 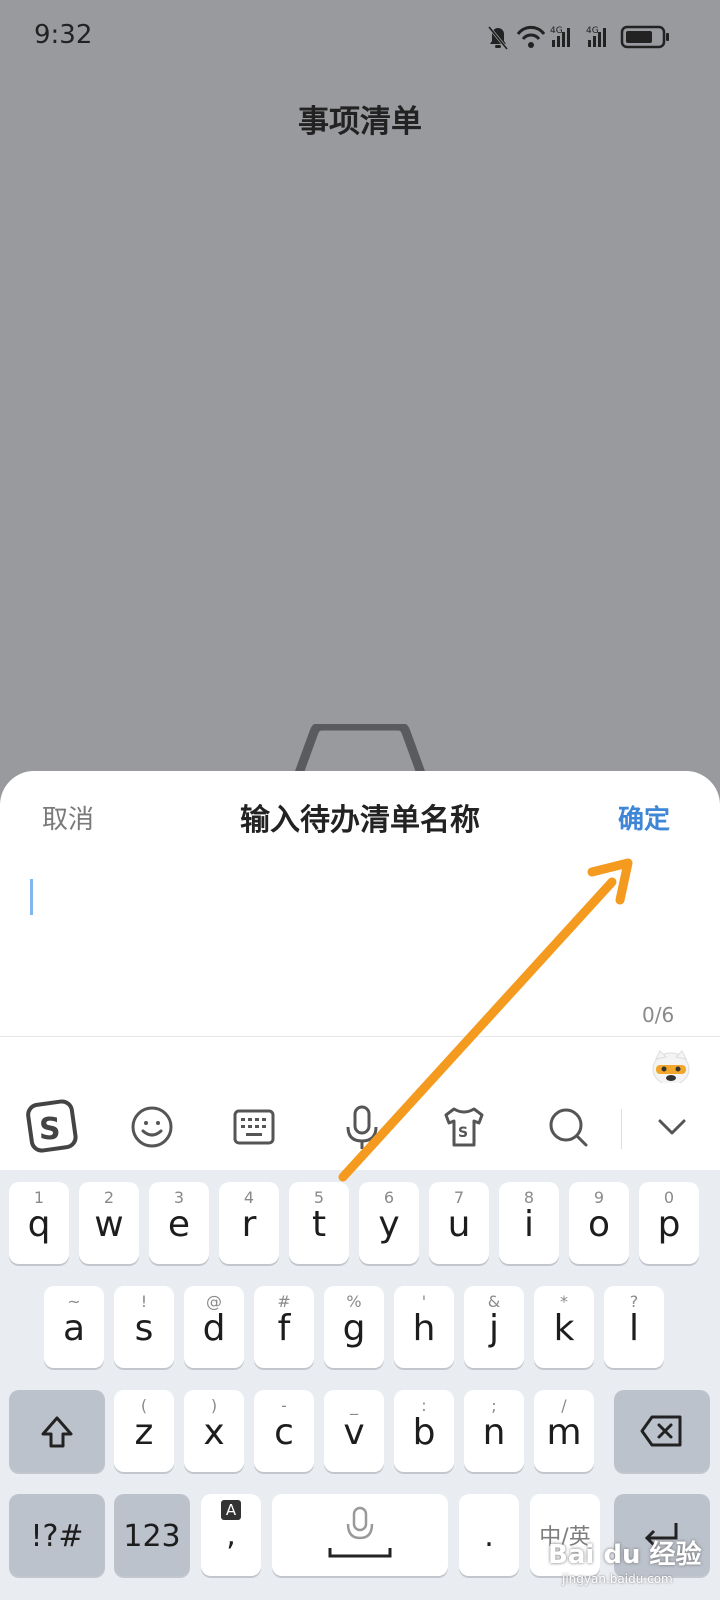 I want to click on key-o: 9o, so click(x=599, y=1223).